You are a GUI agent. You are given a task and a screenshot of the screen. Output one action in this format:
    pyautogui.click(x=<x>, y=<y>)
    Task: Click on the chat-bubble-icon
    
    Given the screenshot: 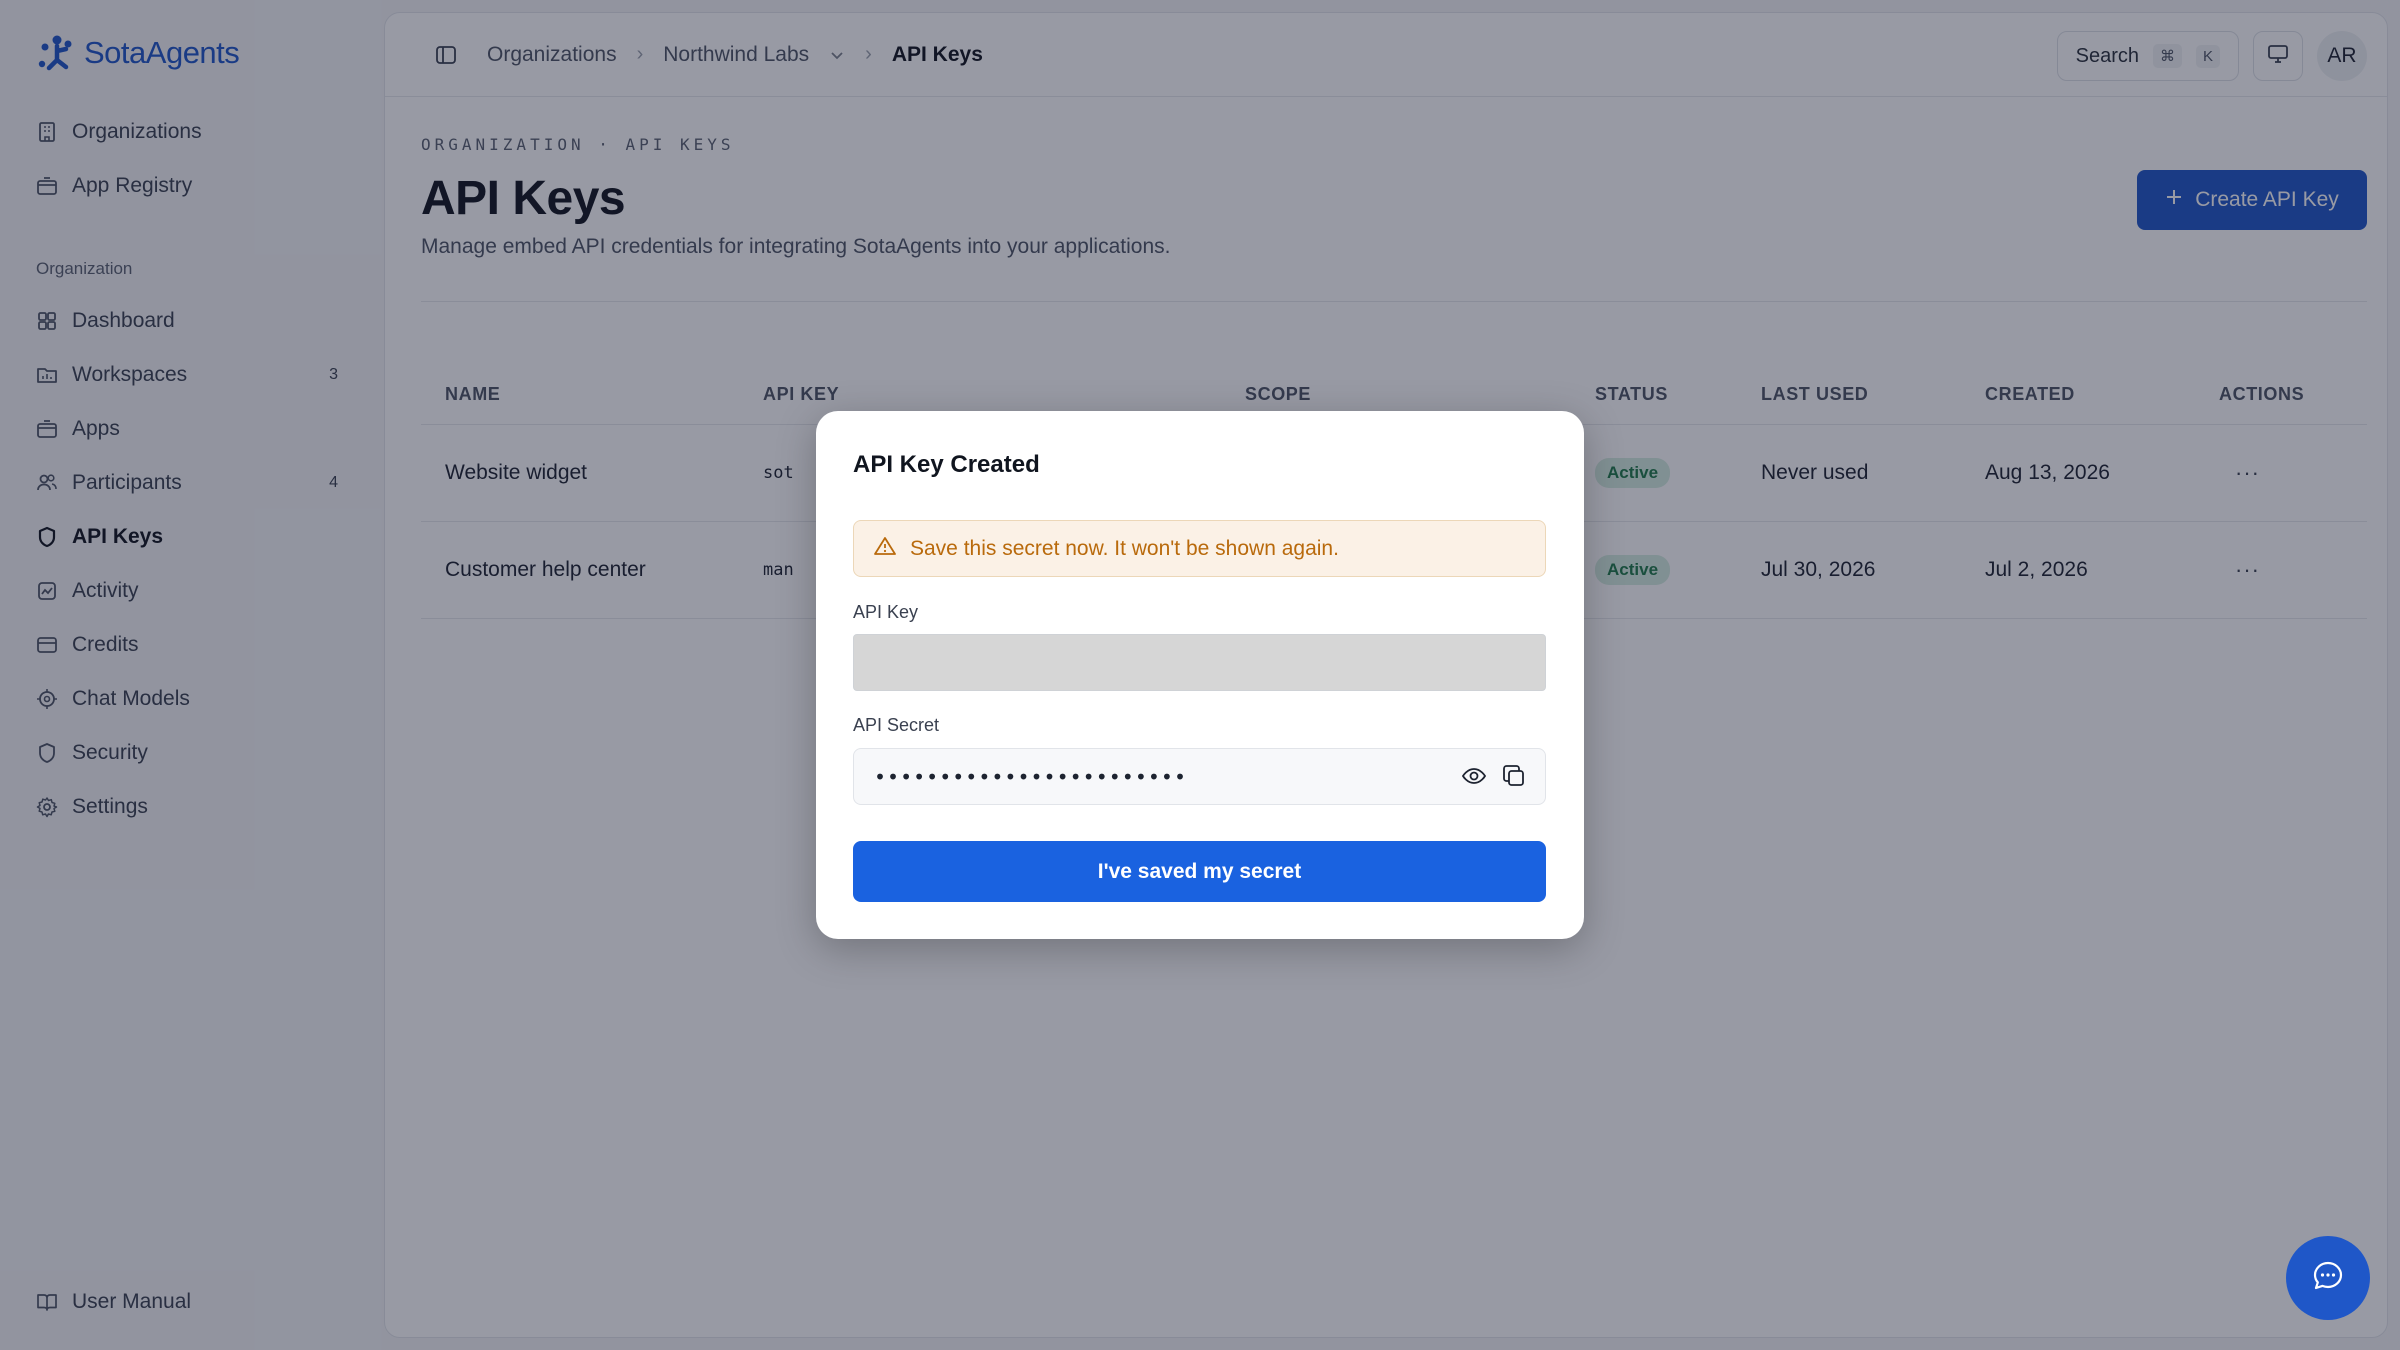 What is the action you would take?
    pyautogui.click(x=2328, y=1278)
    